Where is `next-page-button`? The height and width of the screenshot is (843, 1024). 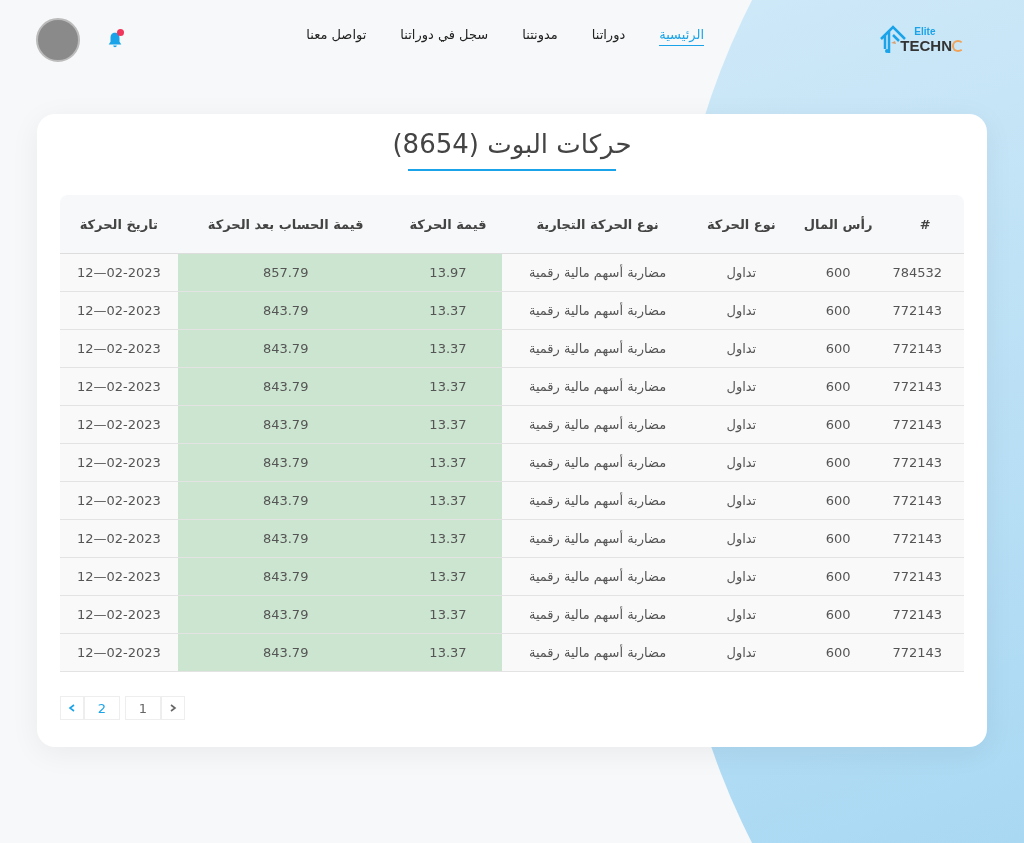
next-page-button is located at coordinates (72, 708).